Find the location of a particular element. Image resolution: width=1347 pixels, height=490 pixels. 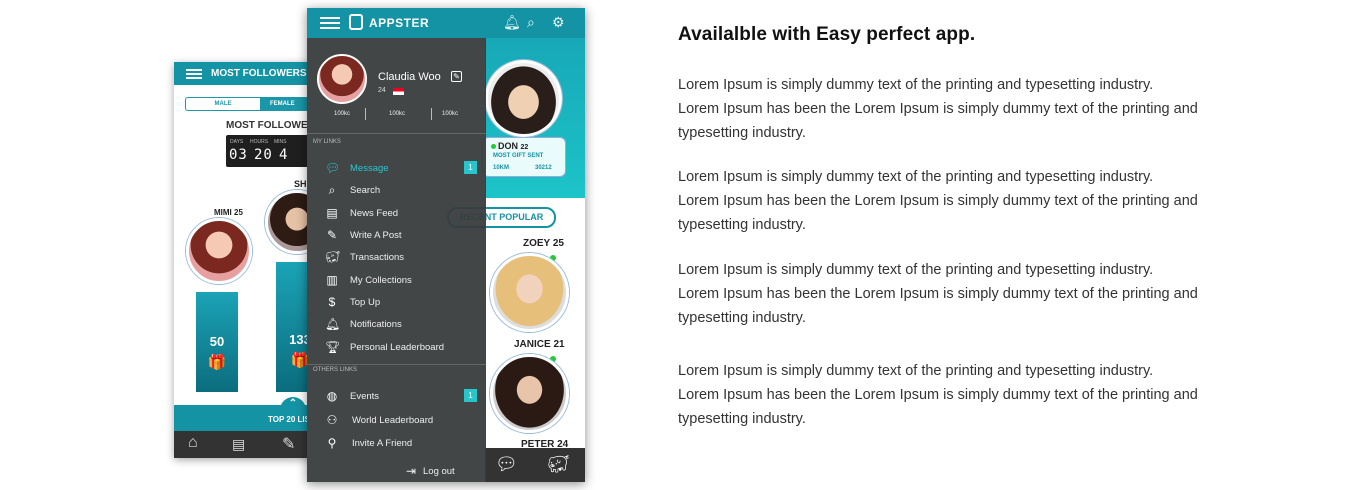

back-header-title: MOST FOLLOWERS is located at coordinates (259, 73).